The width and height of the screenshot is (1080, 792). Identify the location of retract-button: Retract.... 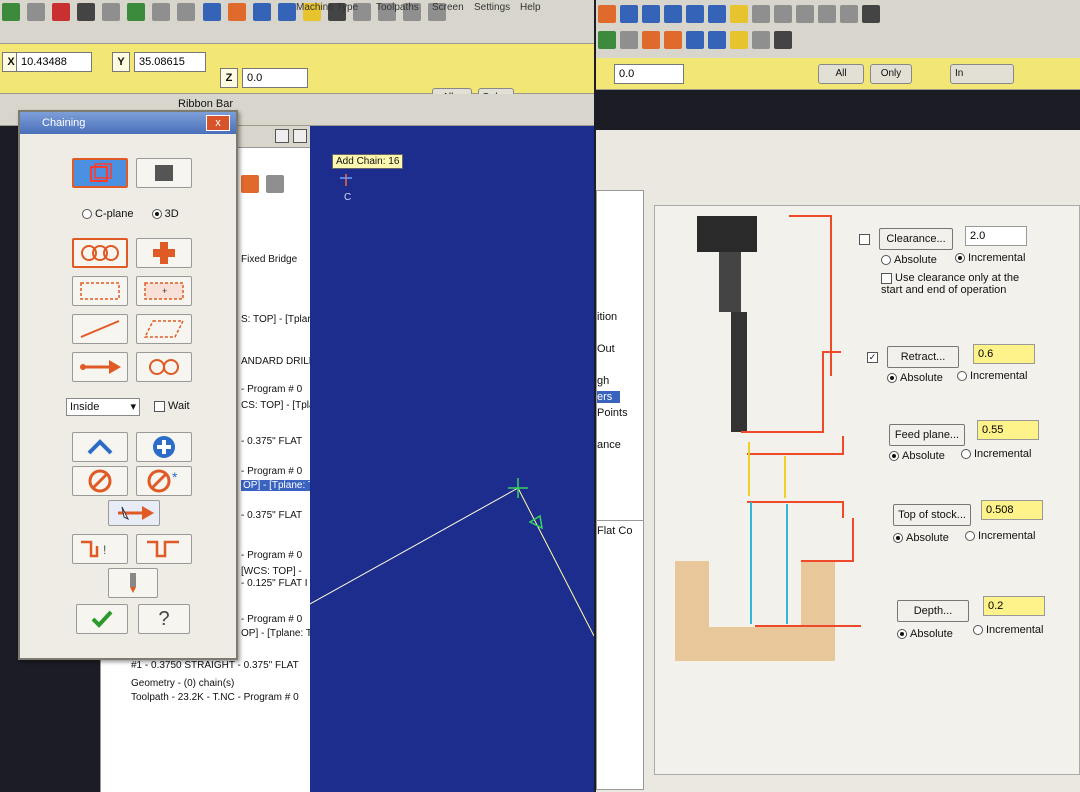
(923, 357).